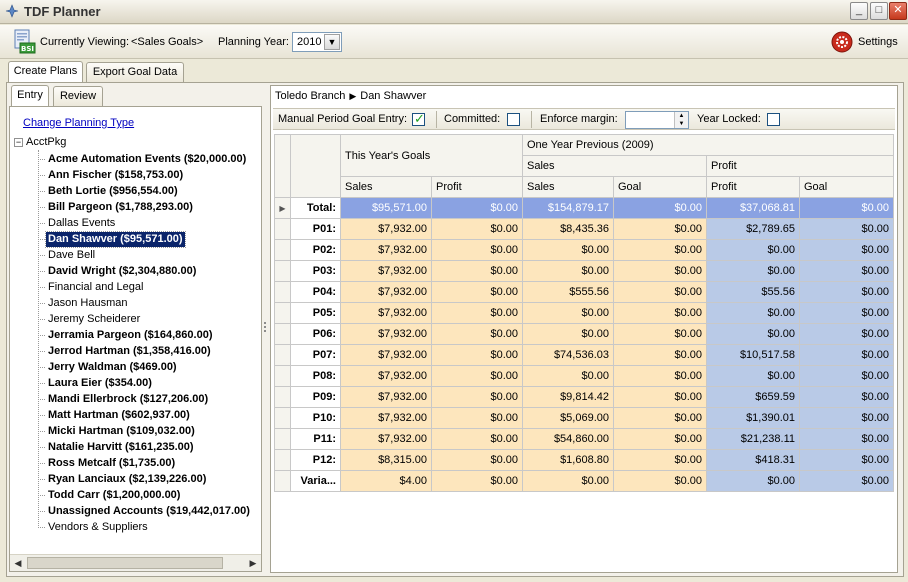 The image size is (908, 582). What do you see at coordinates (584, 271) in the screenshot?
I see `table-row: P03: $7,932.00 $0.00 $0.00 $0.00 $0.00 $0.00` at bounding box center [584, 271].